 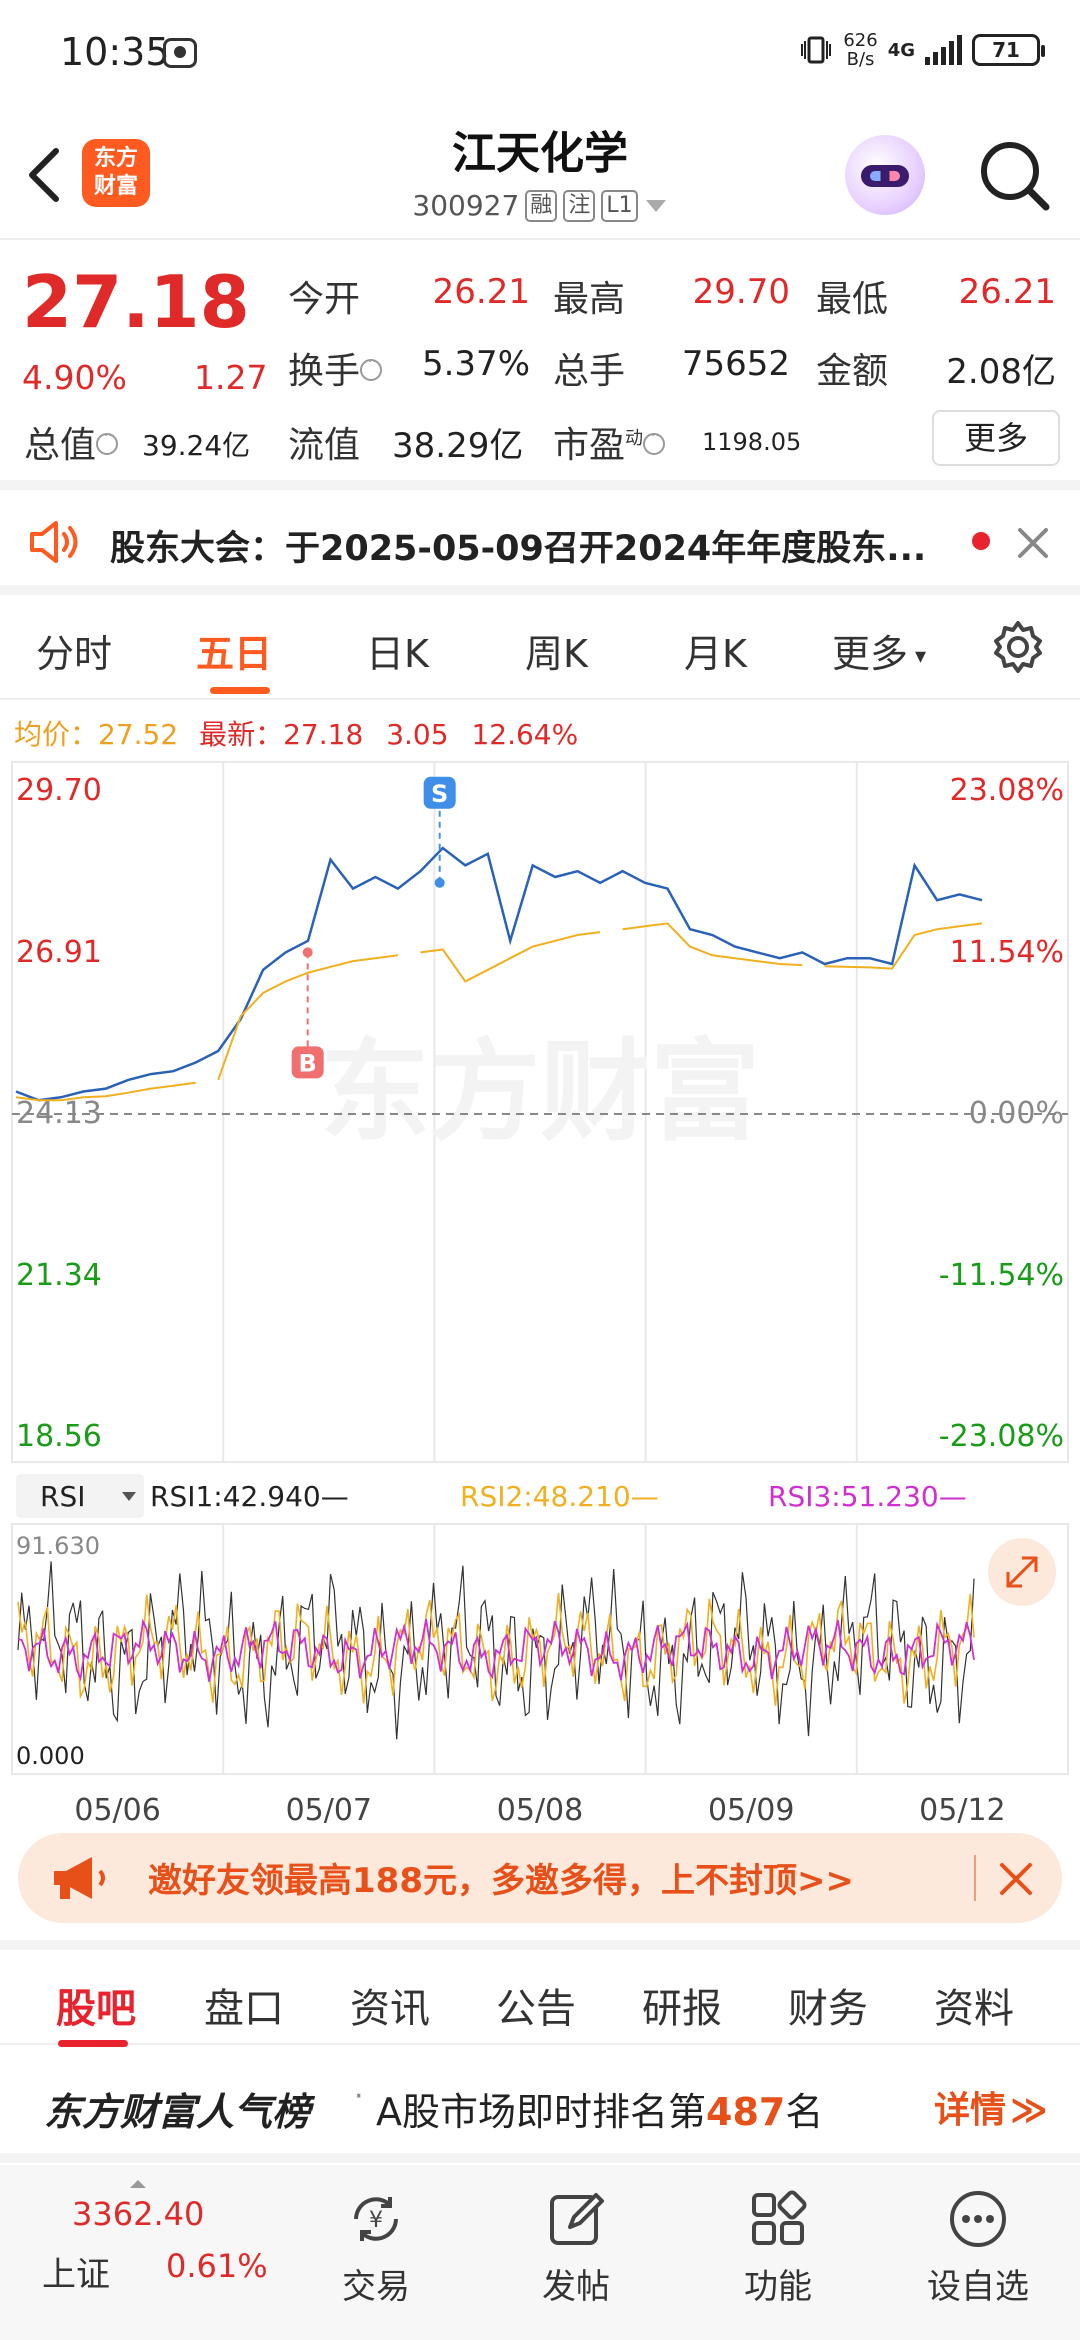 I want to click on close-icon, so click(x=1033, y=543).